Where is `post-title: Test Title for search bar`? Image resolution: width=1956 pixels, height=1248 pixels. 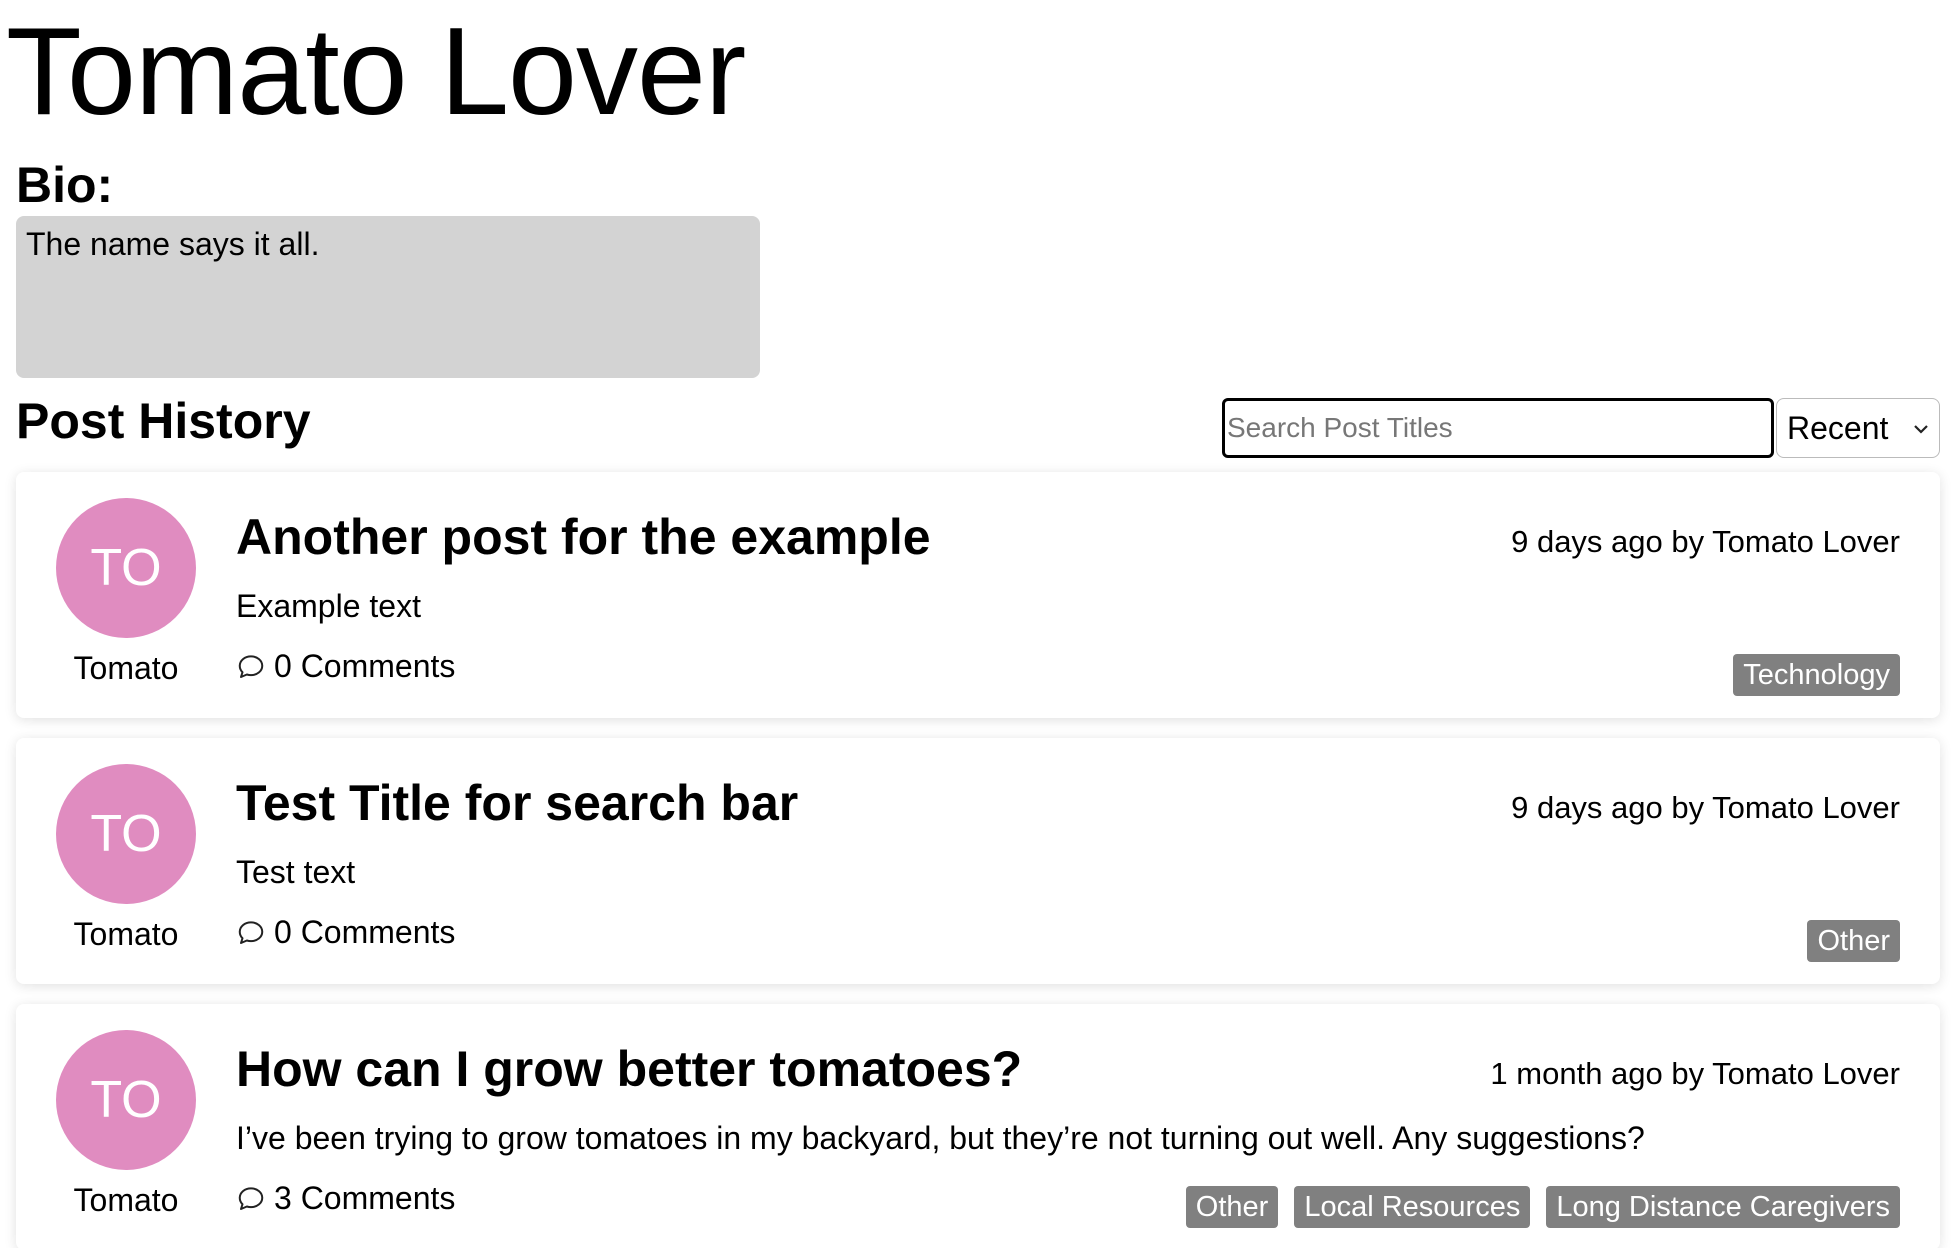 post-title: Test Title for search bar is located at coordinates (517, 803).